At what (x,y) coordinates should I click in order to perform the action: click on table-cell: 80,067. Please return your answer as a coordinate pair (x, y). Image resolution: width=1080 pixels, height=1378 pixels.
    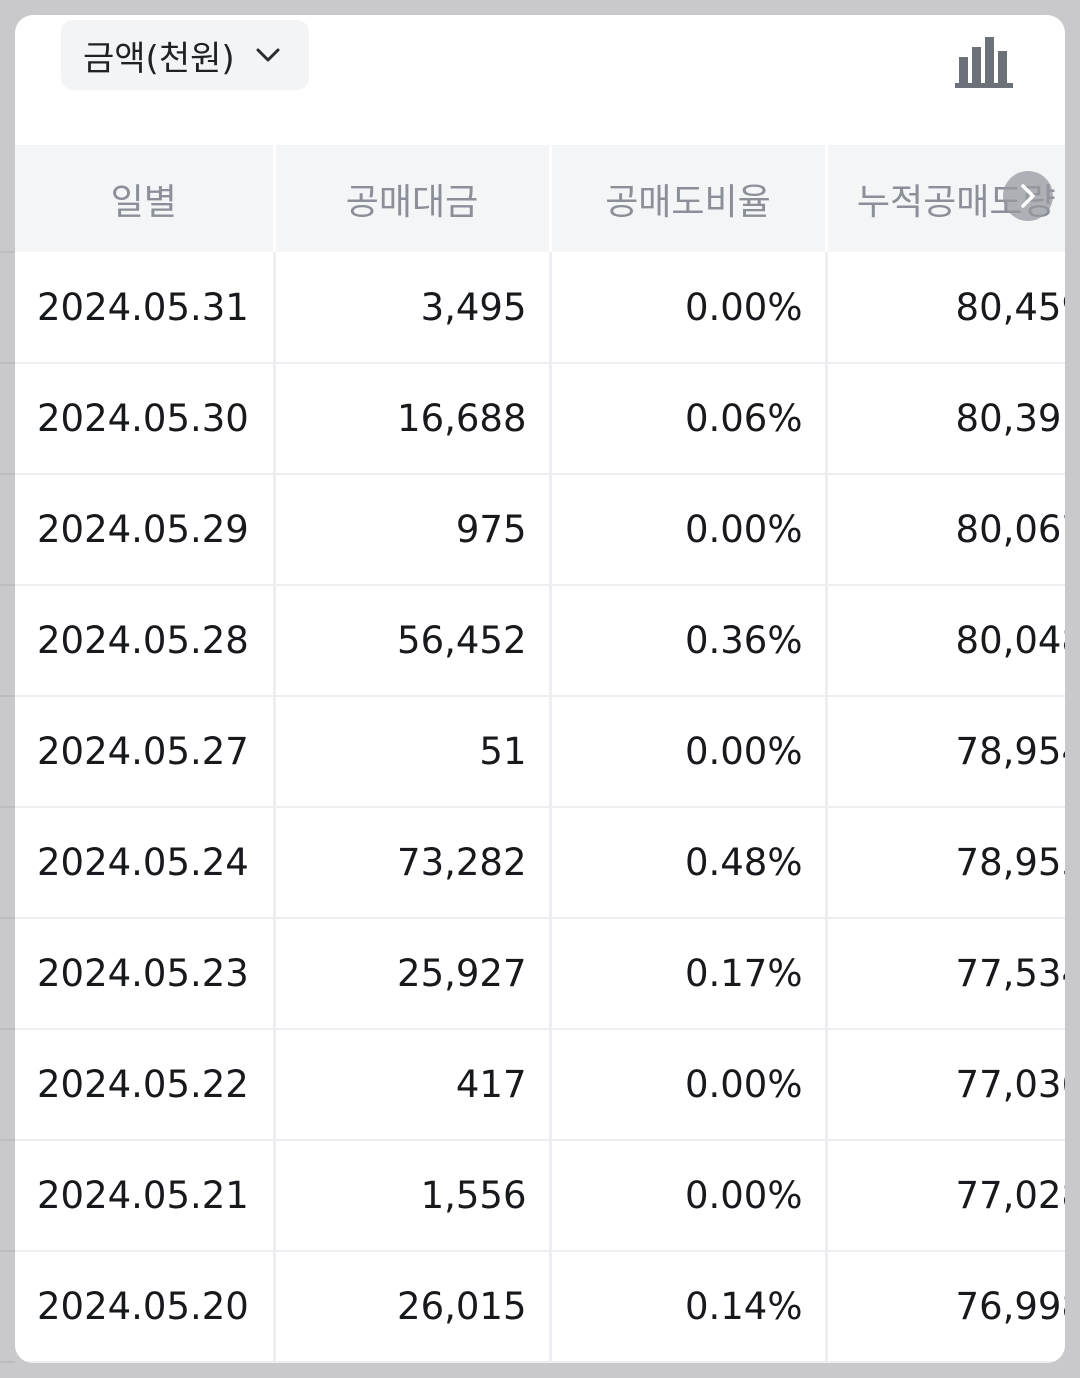
    Looking at the image, I should click on (945, 530).